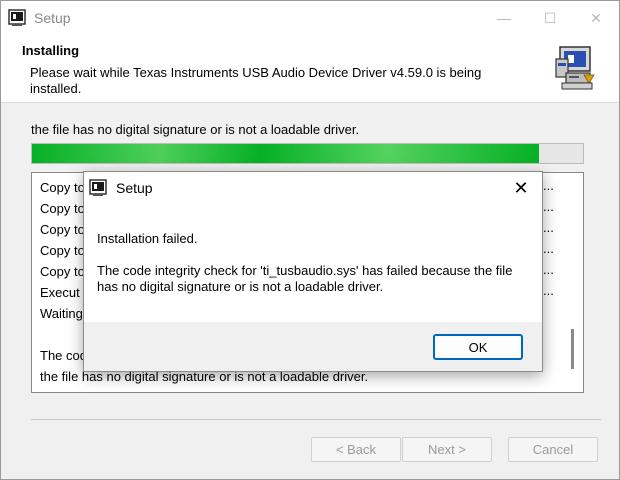 This screenshot has height=480, width=620. I want to click on maximize-button: ☐, so click(550, 18).